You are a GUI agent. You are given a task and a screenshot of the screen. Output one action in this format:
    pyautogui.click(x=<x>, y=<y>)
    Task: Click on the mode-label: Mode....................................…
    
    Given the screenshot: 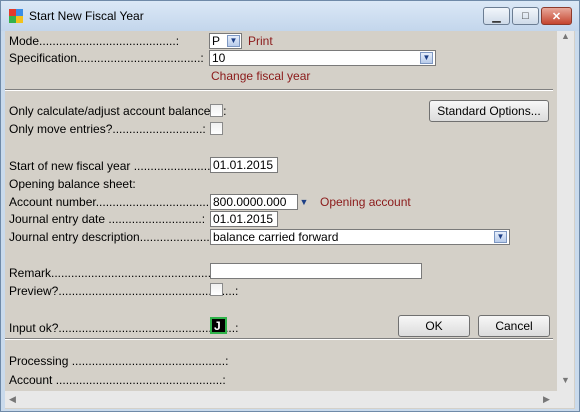 What is the action you would take?
    pyautogui.click(x=94, y=41)
    